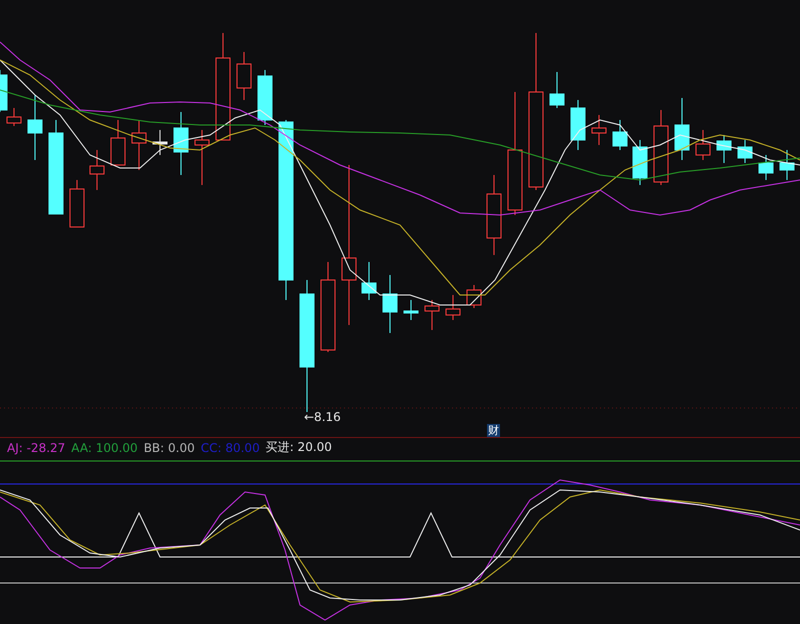 The height and width of the screenshot is (624, 800). What do you see at coordinates (322, 417) in the screenshot?
I see `low-price-label: ←8.16` at bounding box center [322, 417].